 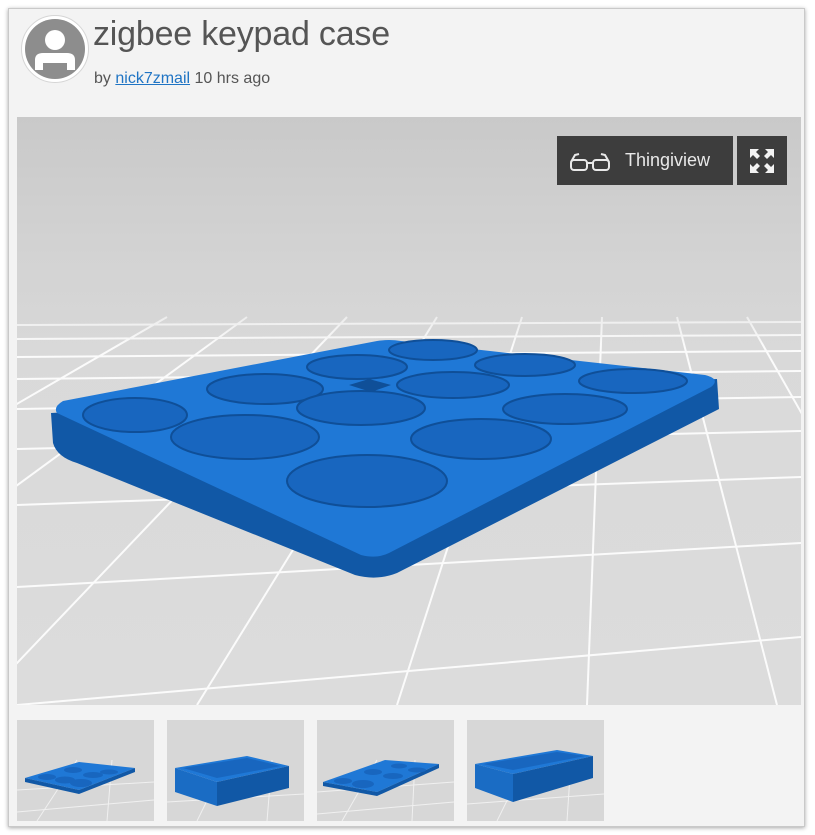 I want to click on thing-title: zigbee keypad case, so click(x=241, y=34).